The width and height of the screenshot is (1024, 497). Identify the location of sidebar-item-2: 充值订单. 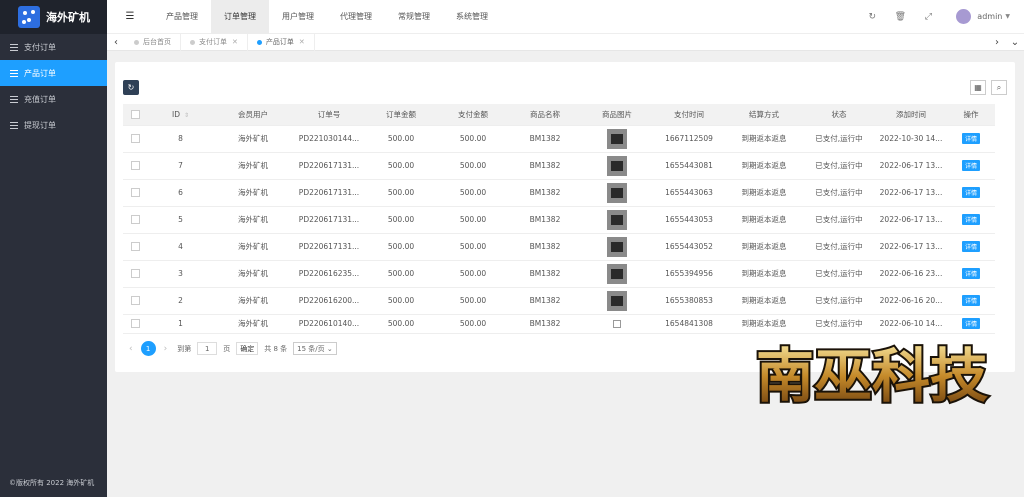
(53, 99).